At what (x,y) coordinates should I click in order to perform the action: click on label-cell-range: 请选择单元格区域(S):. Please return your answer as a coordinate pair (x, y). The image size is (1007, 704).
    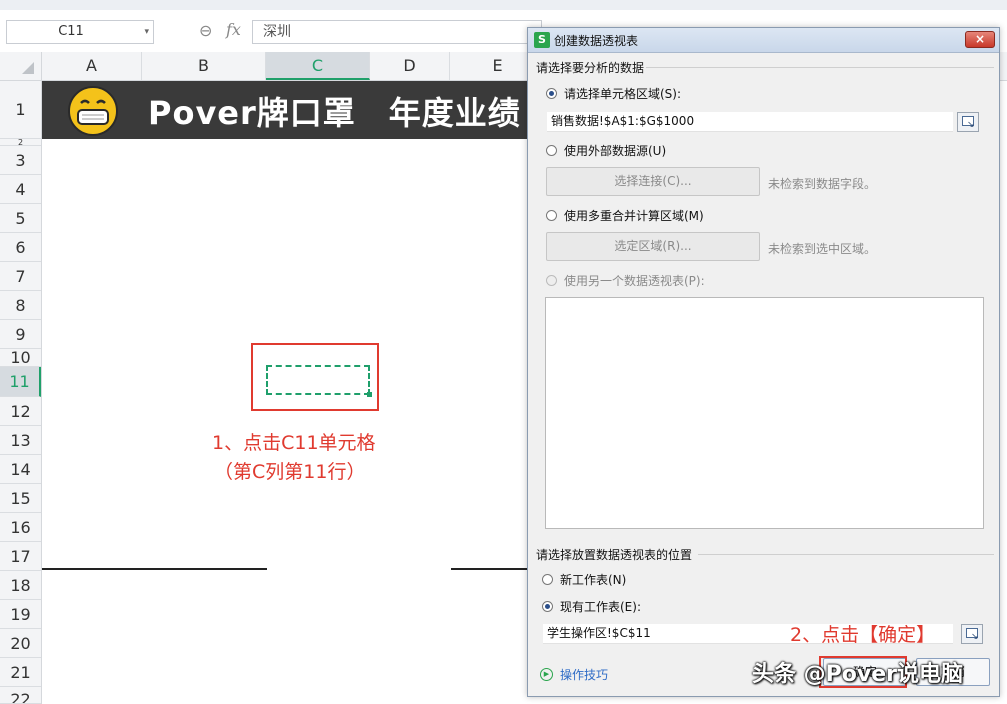
    Looking at the image, I should click on (623, 94).